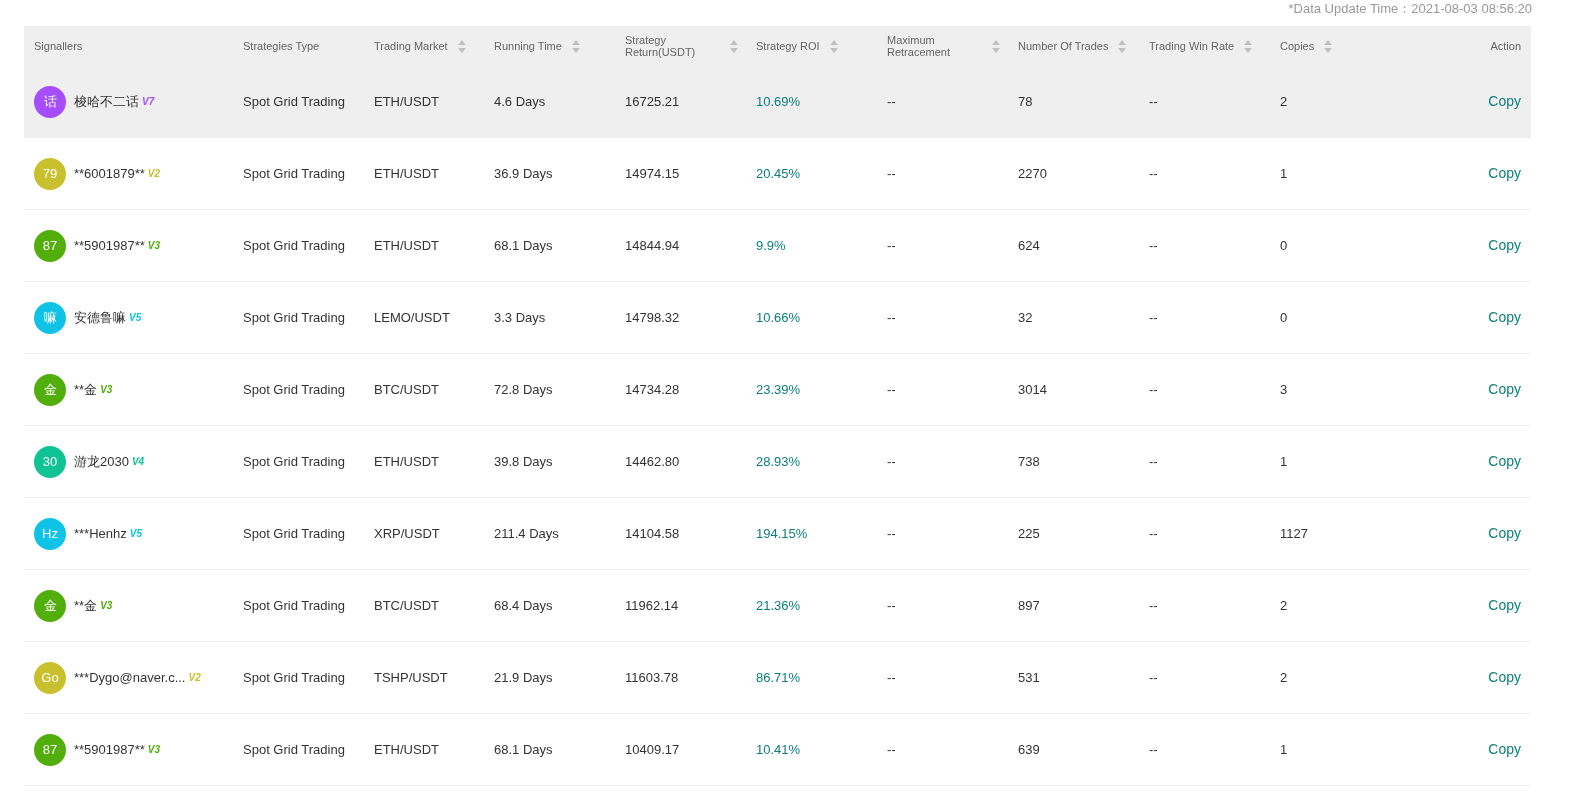 The width and height of the screenshot is (1570, 805). Describe the element at coordinates (653, 533) in the screenshot. I see `table-cell-text: 14104.58` at that location.